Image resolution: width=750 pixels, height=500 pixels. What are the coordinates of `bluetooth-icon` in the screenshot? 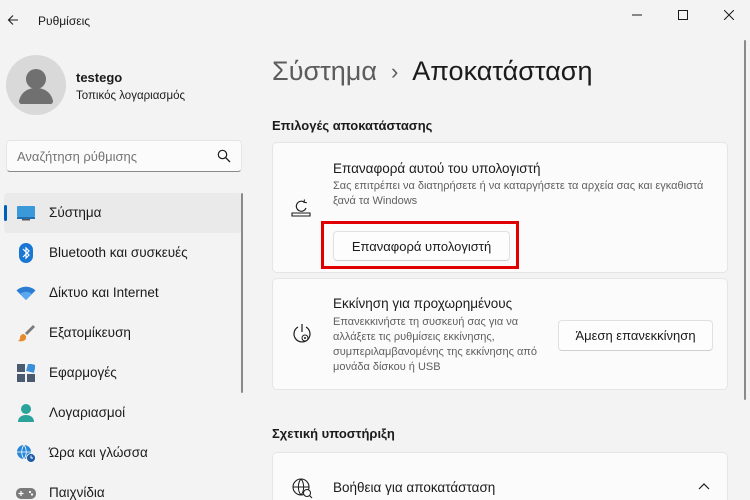 It's located at (26, 253).